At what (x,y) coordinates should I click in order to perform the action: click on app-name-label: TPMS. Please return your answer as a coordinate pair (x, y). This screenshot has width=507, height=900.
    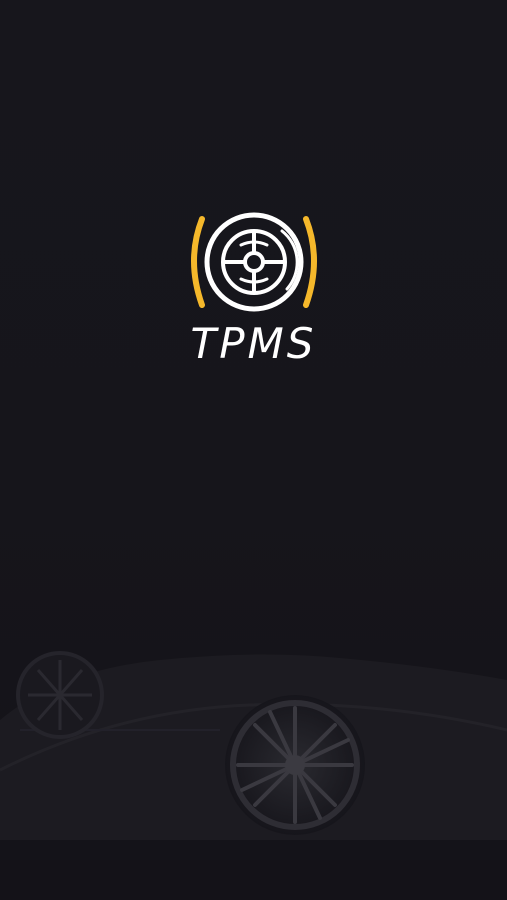
    Looking at the image, I should click on (253, 343).